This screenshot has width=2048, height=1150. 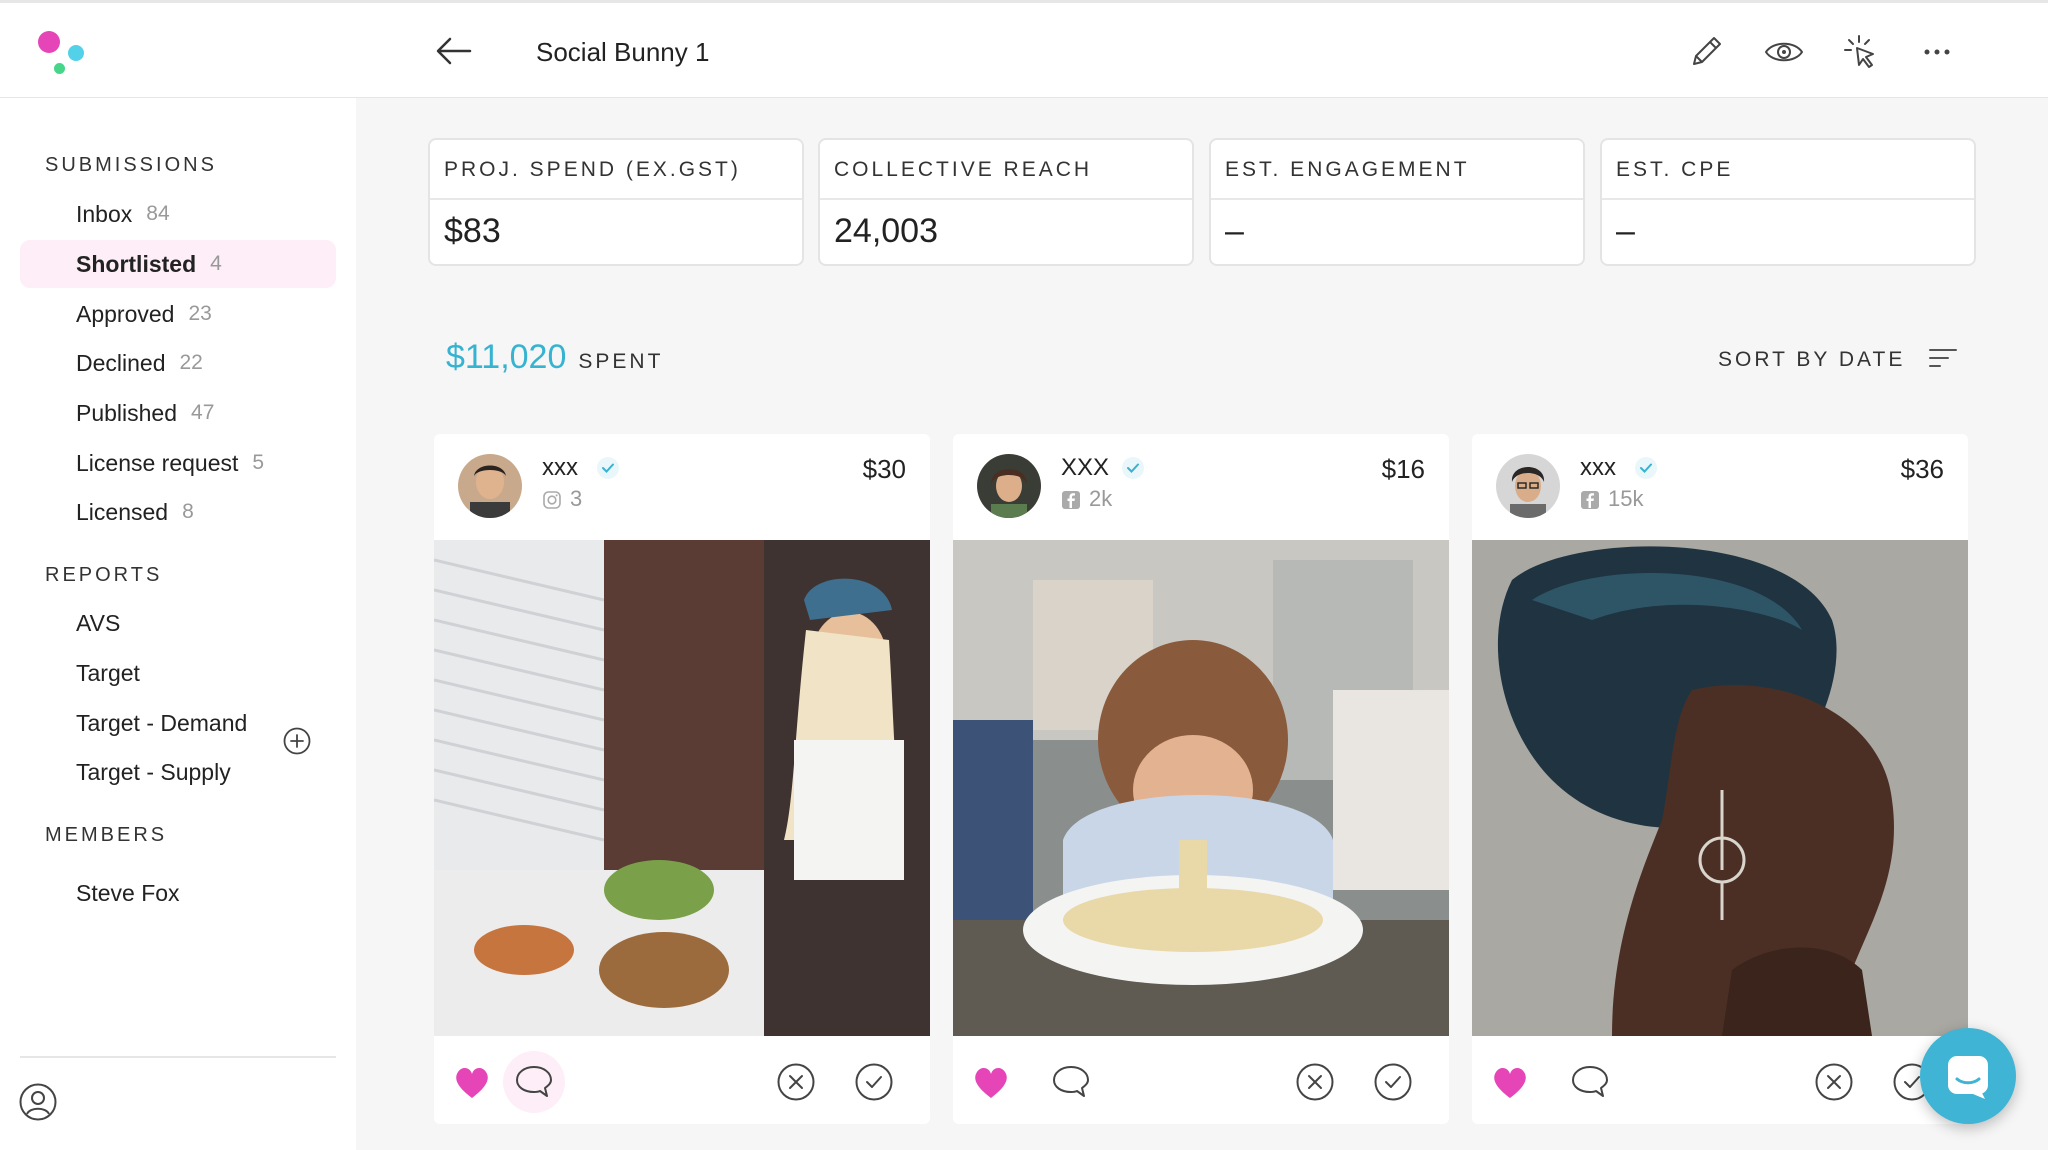 I want to click on submission-card: xxx 3 $30, so click(x=682, y=779).